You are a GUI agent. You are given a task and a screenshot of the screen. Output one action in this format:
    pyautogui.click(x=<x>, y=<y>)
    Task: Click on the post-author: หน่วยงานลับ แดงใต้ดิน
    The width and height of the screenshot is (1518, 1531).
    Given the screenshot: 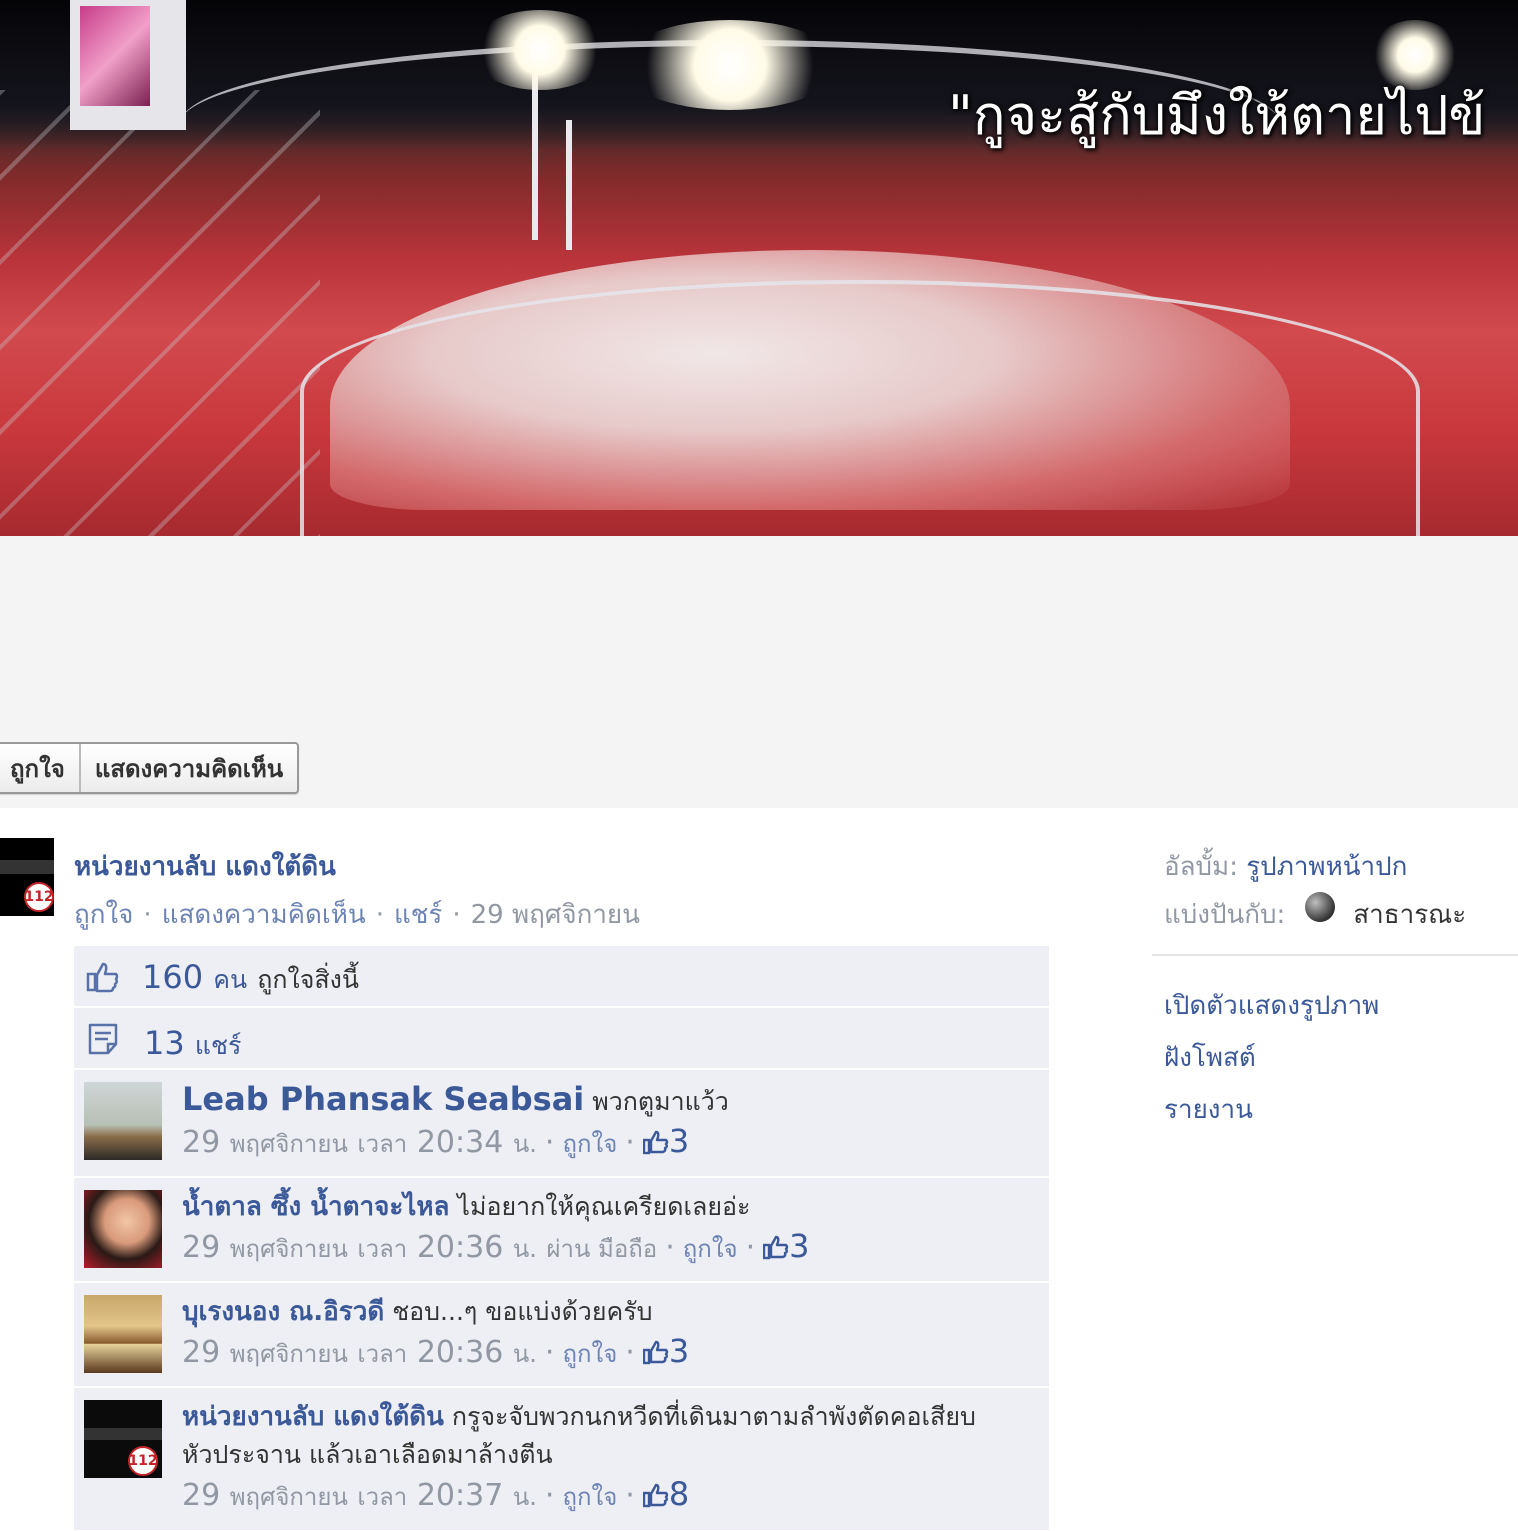 What is the action you would take?
    pyautogui.click(x=205, y=866)
    